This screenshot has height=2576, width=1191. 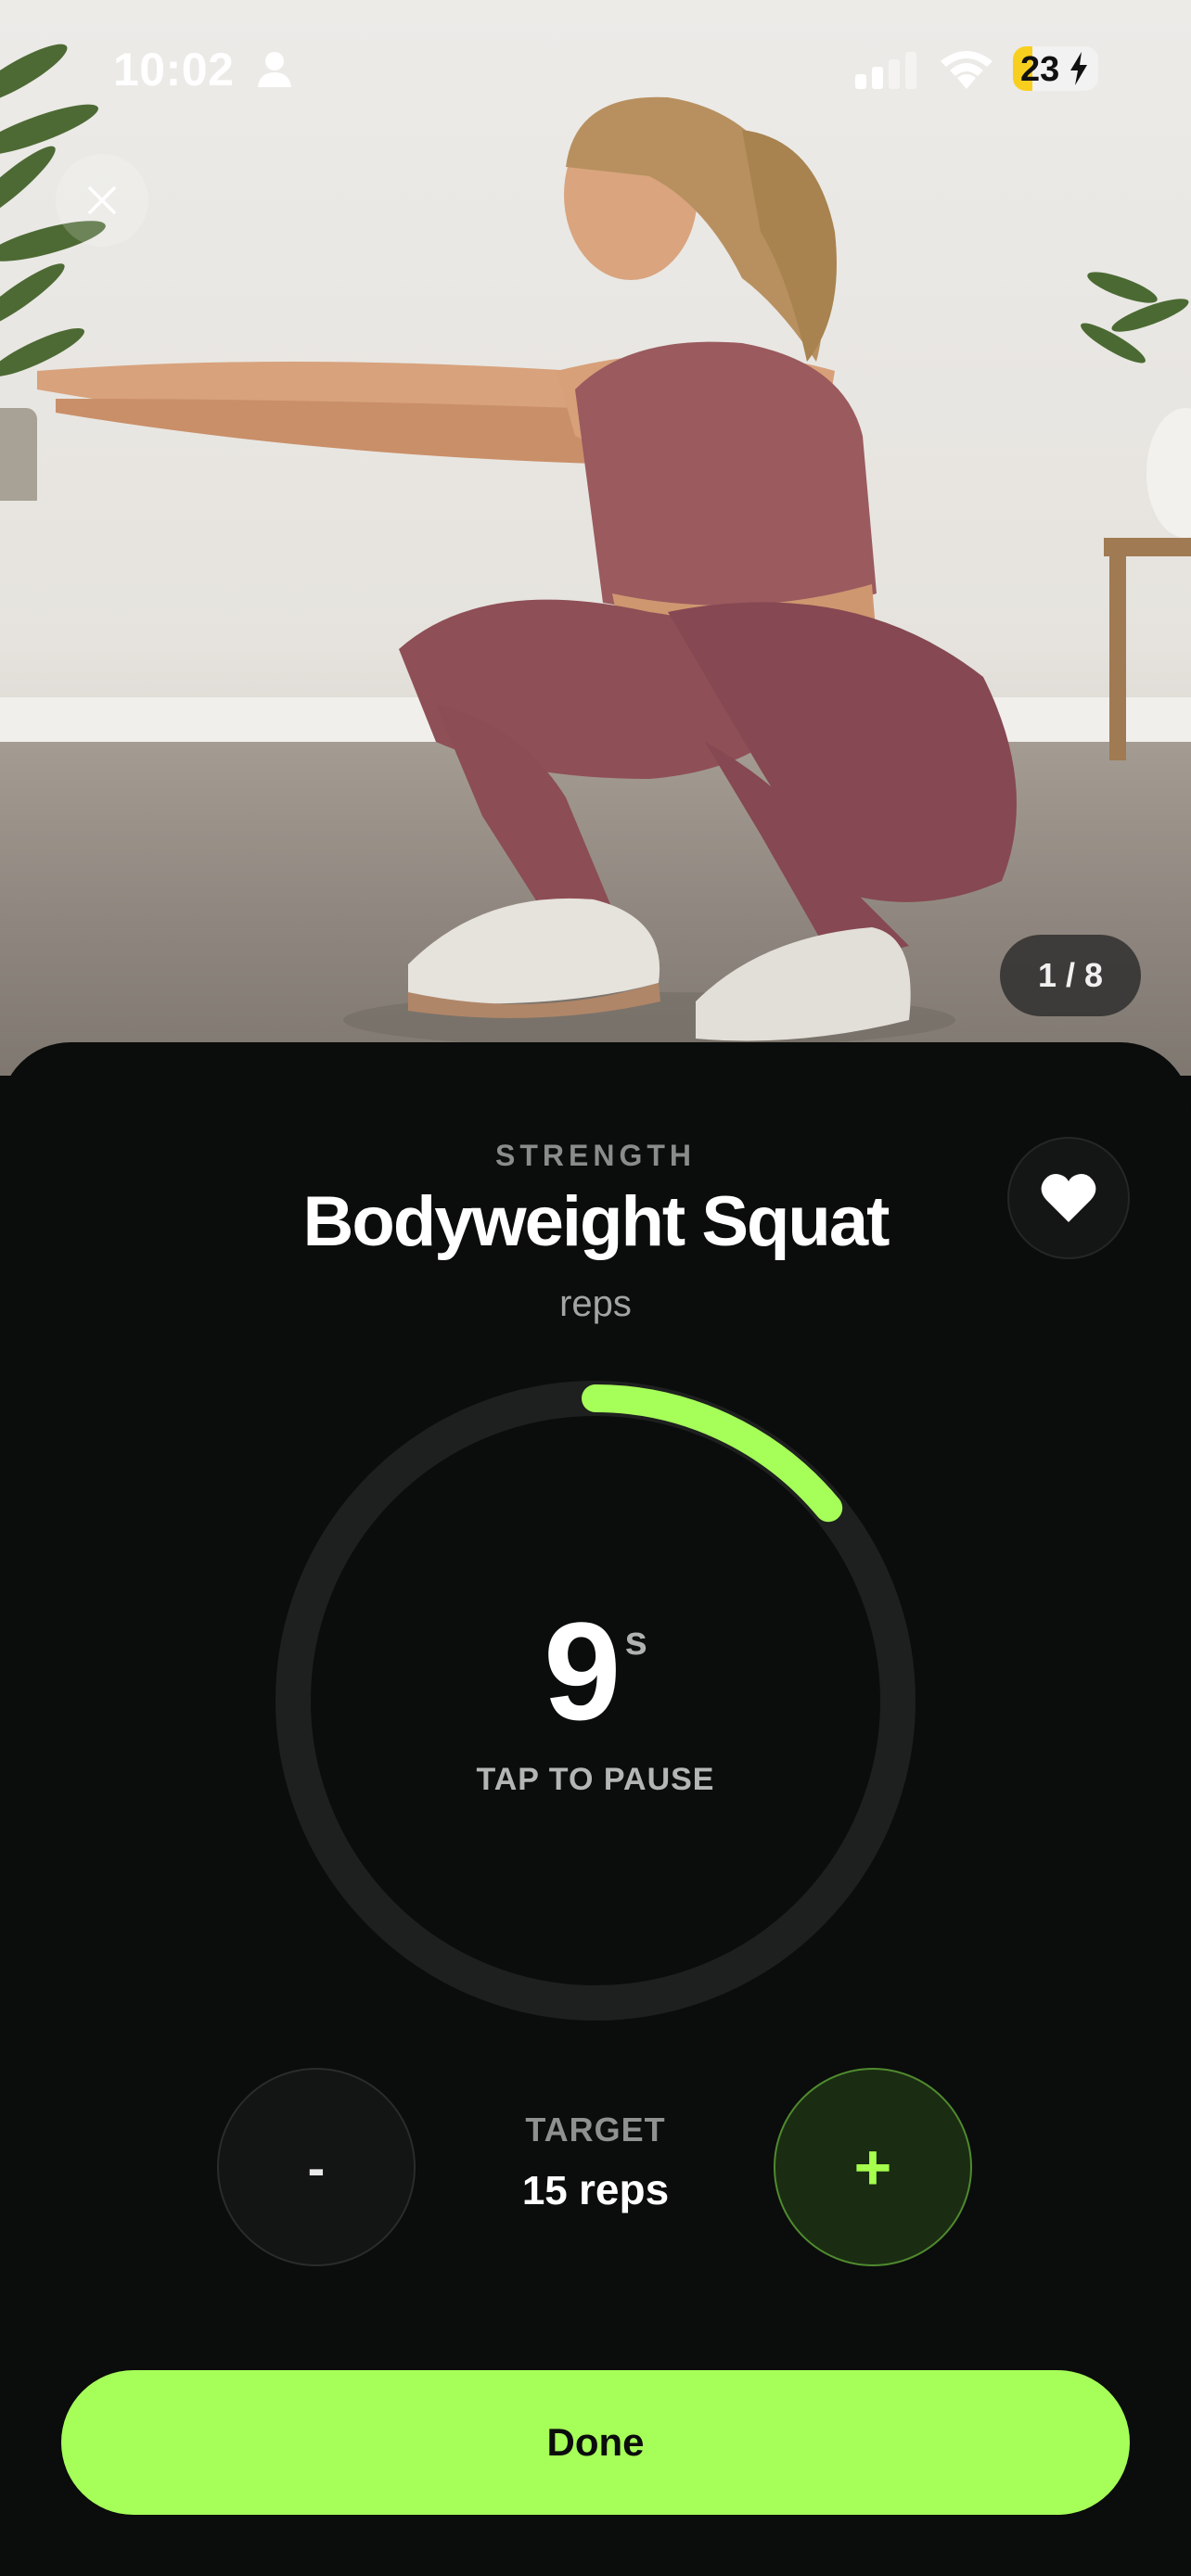 I want to click on wifi-icon, so click(x=966, y=70).